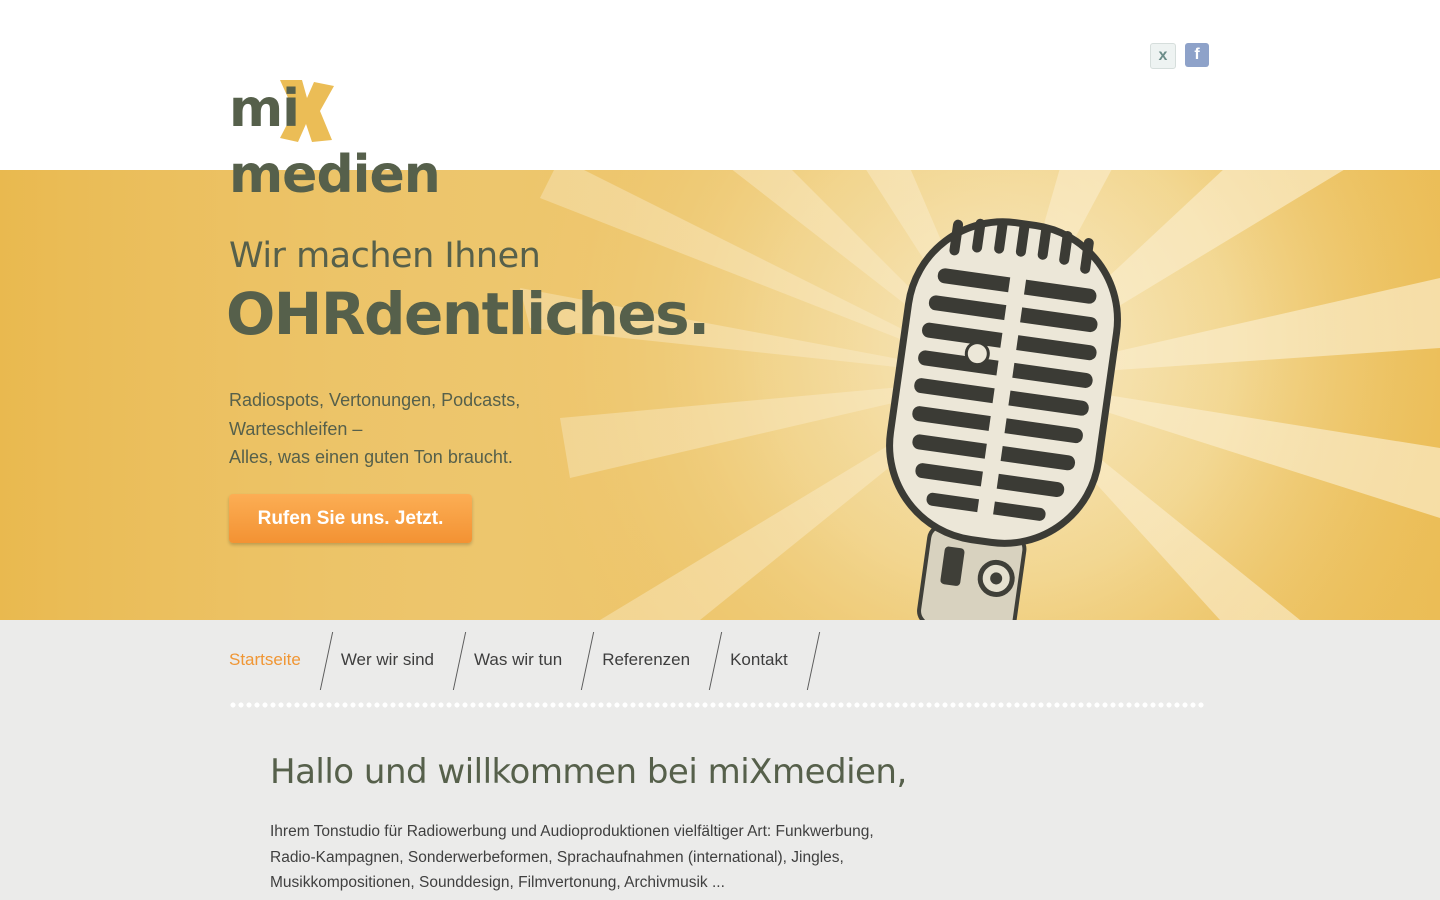 This screenshot has width=1440, height=900. What do you see at coordinates (717, 705) in the screenshot?
I see `dotted-divider` at bounding box center [717, 705].